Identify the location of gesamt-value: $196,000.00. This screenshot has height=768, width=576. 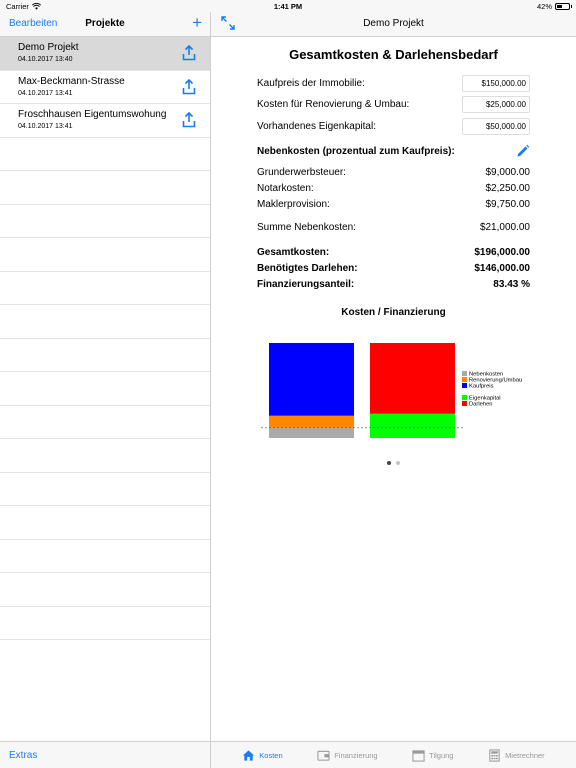
(502, 252).